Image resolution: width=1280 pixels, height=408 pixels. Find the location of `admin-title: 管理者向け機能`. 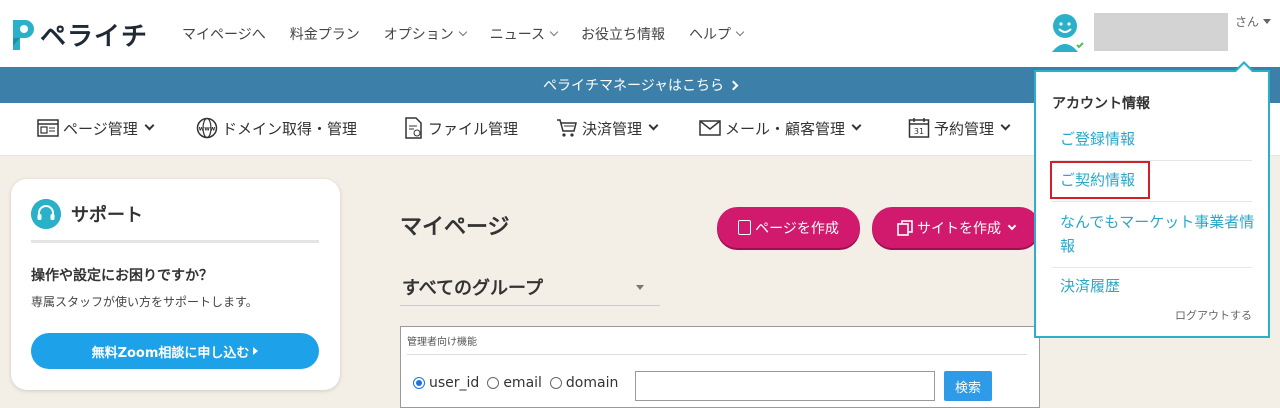

admin-title: 管理者向け機能 is located at coordinates (442, 342).